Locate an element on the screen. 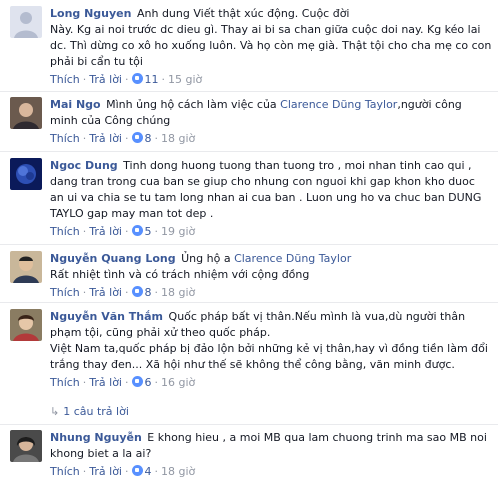  comment-actions: Thích · Trả lời · 6 · 16 giờ is located at coordinates (271, 383).